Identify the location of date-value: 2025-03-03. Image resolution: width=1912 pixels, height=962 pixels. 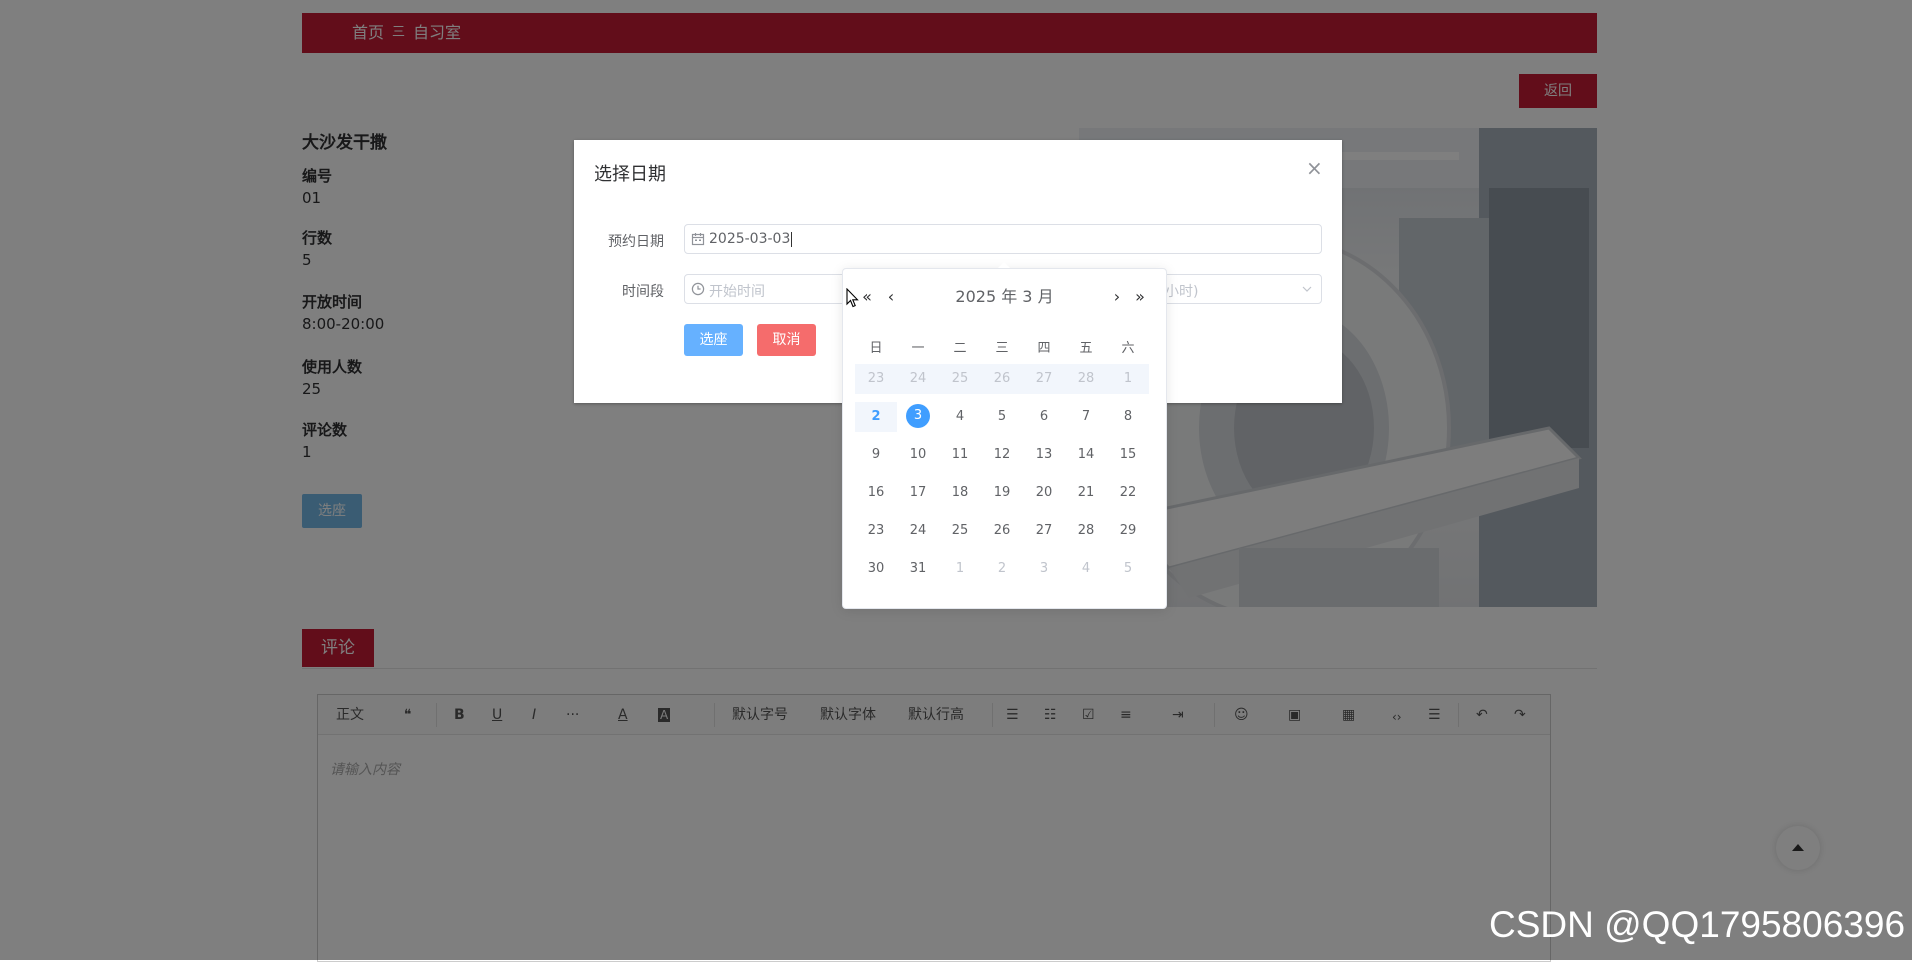
(750, 239).